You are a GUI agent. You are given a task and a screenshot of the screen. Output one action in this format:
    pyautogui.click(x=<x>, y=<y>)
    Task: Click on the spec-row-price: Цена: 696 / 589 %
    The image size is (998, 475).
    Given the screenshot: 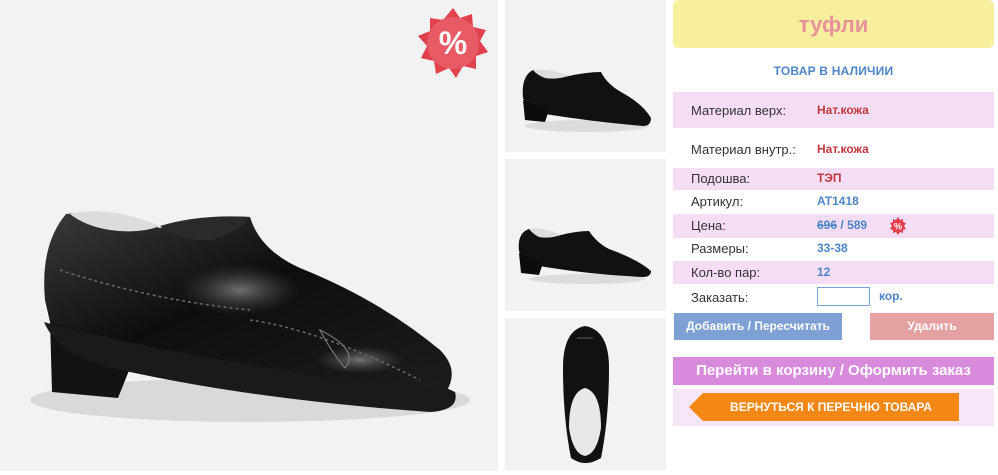 What is the action you would take?
    pyautogui.click(x=833, y=226)
    